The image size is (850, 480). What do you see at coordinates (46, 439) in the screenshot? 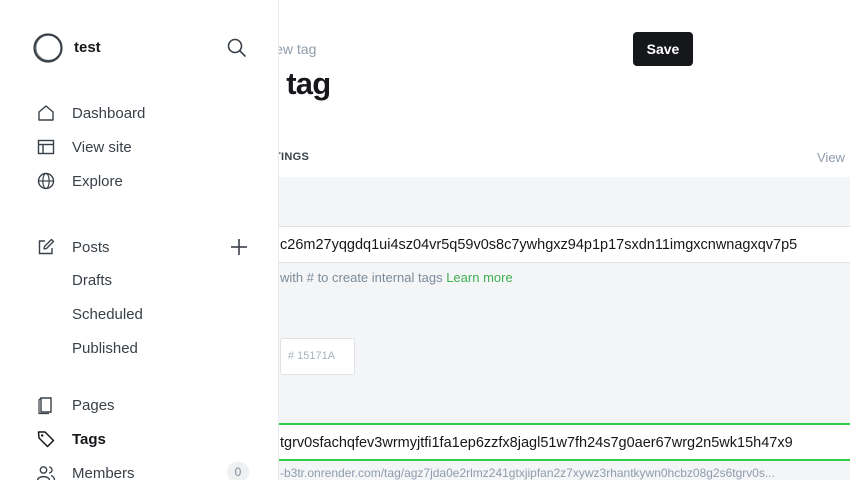
I see `tag-icon` at bounding box center [46, 439].